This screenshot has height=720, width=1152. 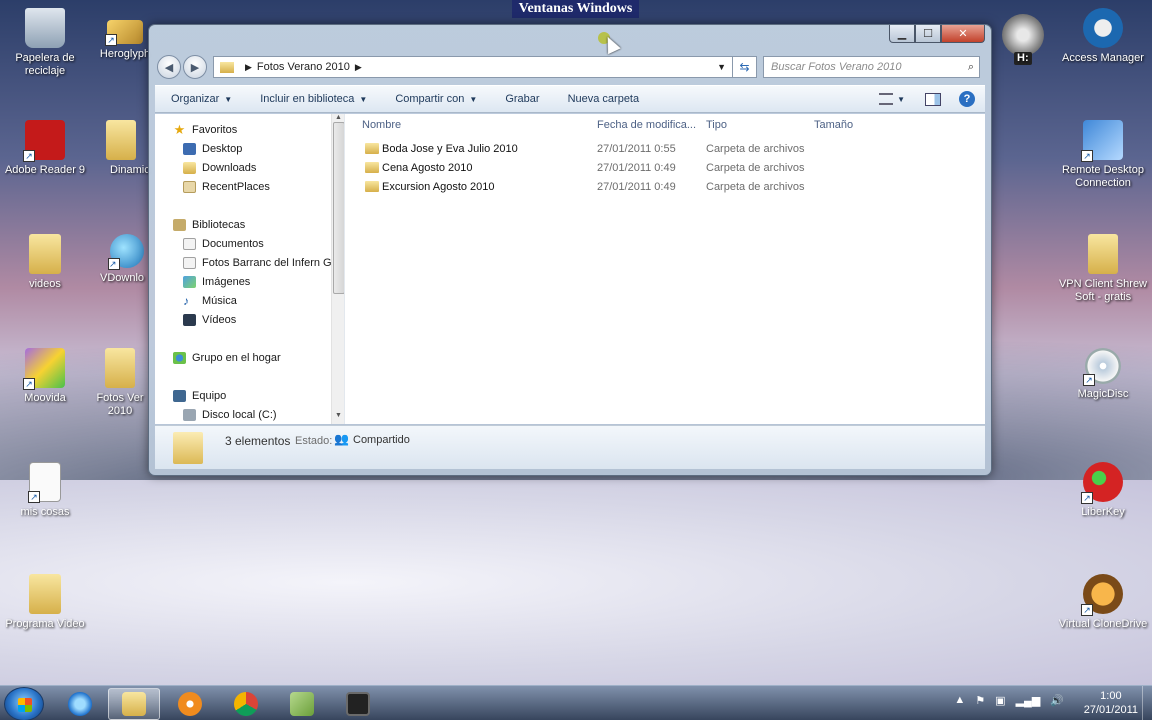 I want to click on nav-homegroup: Grupo en el hogar, so click(x=227, y=358).